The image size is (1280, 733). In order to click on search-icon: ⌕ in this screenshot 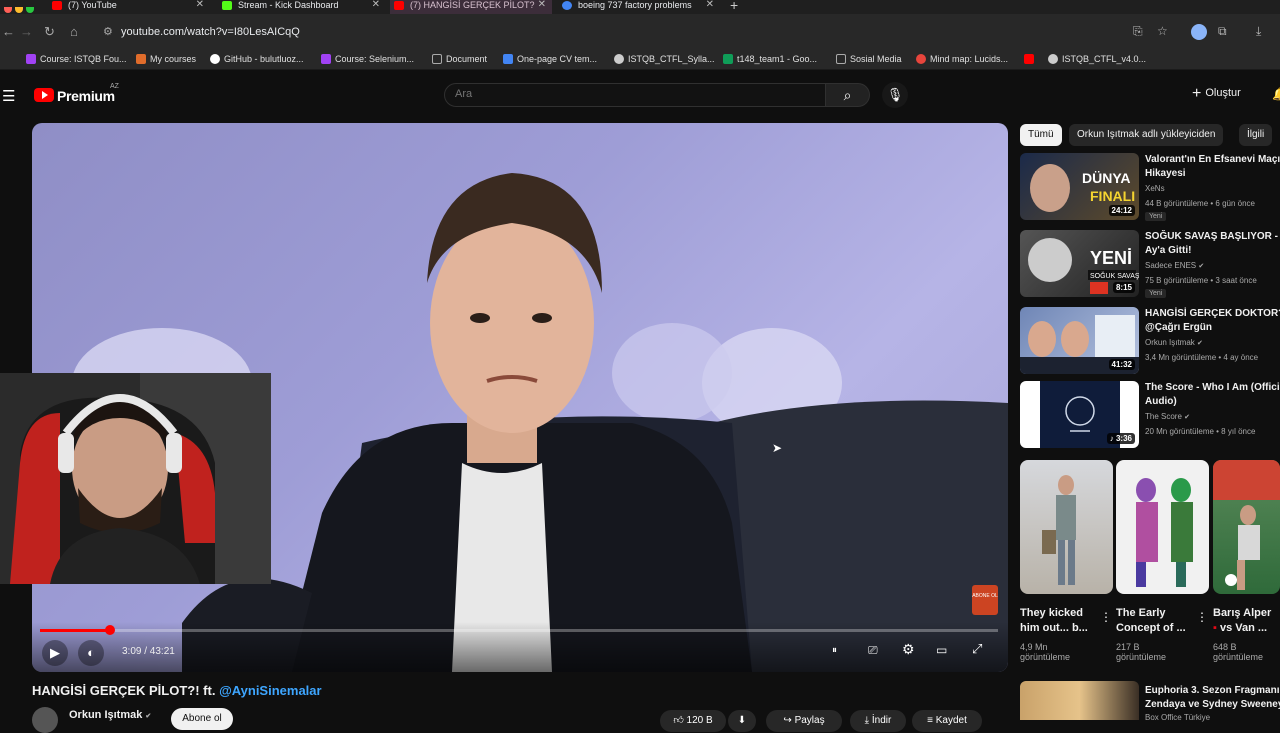, I will do `click(847, 95)`.